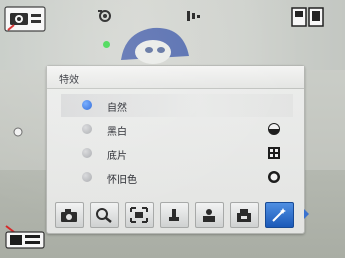 The image size is (345, 258). I want to click on menu-title: 特效, so click(69, 80).